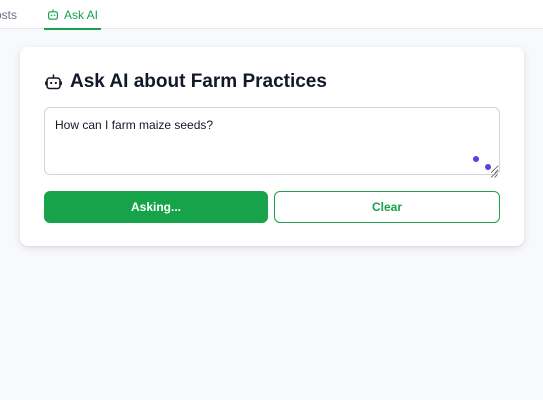 Image resolution: width=543 pixels, height=400 pixels. Describe the element at coordinates (81, 14) in the screenshot. I see `tab-ask-ai-label: Ask AI` at that location.